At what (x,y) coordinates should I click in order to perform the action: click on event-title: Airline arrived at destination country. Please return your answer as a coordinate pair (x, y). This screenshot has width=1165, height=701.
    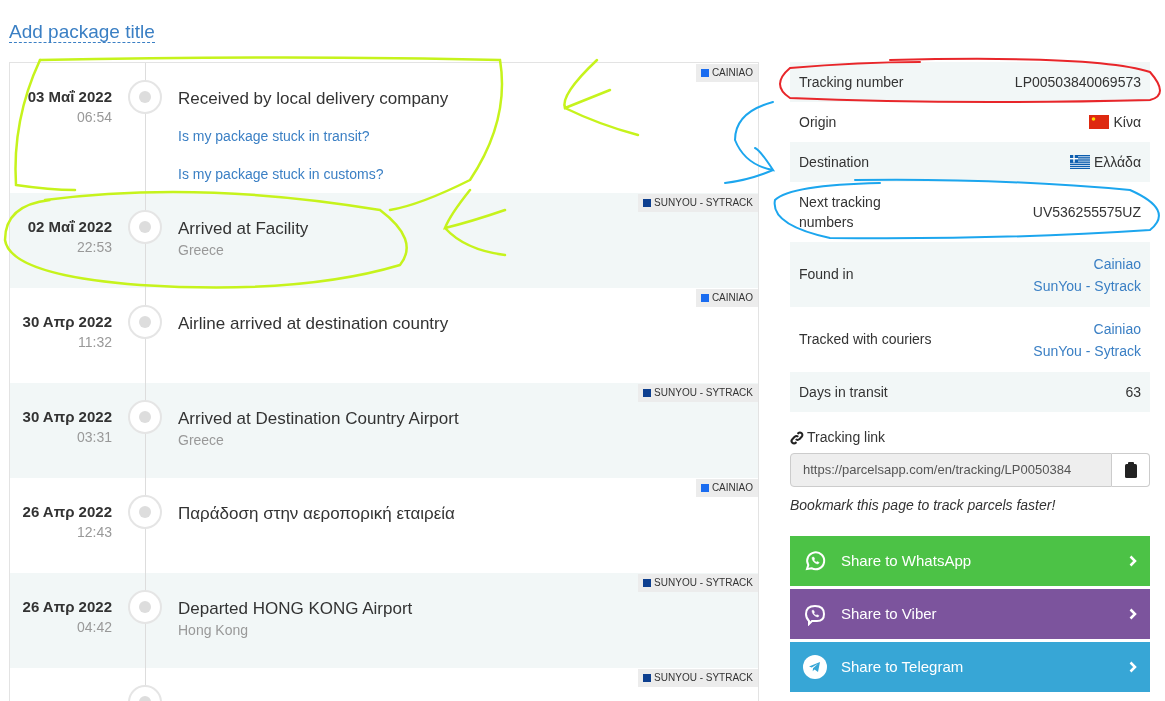
    Looking at the image, I should click on (314, 324).